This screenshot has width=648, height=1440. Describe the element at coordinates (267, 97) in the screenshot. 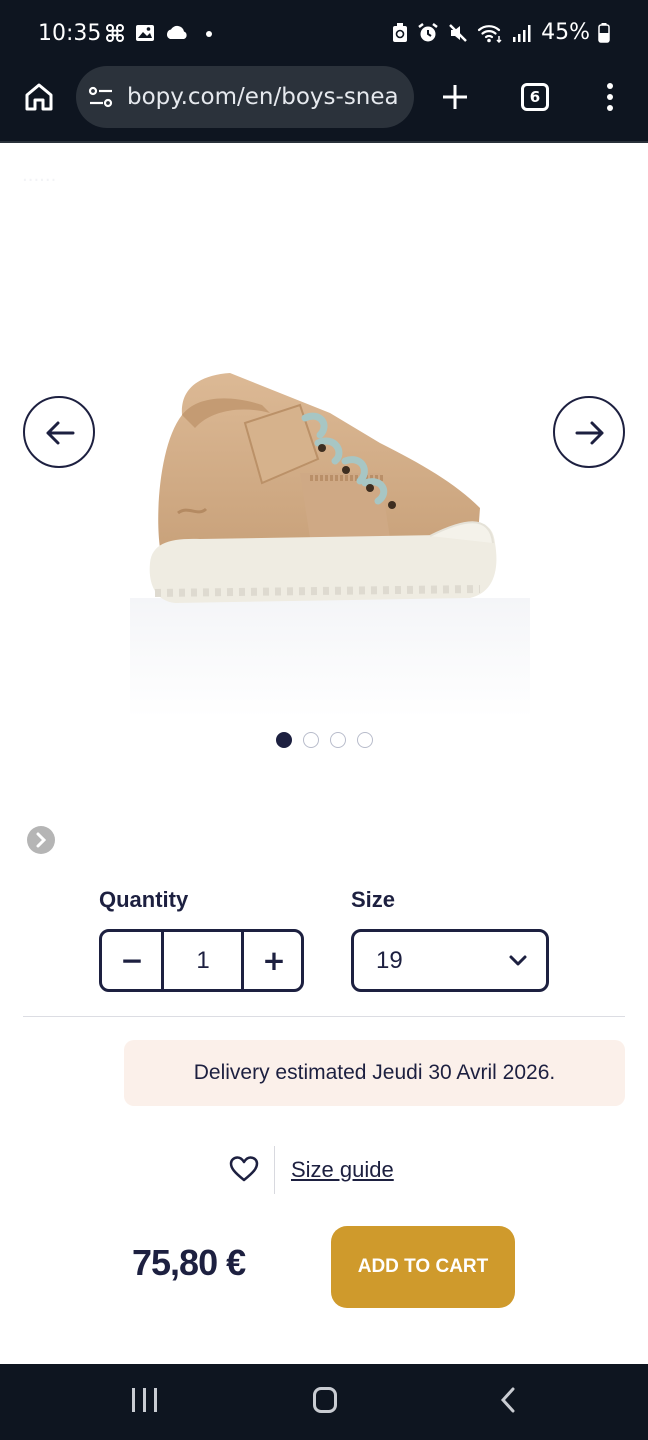

I see `url-text: bopy.com/en/boys-snea` at that location.